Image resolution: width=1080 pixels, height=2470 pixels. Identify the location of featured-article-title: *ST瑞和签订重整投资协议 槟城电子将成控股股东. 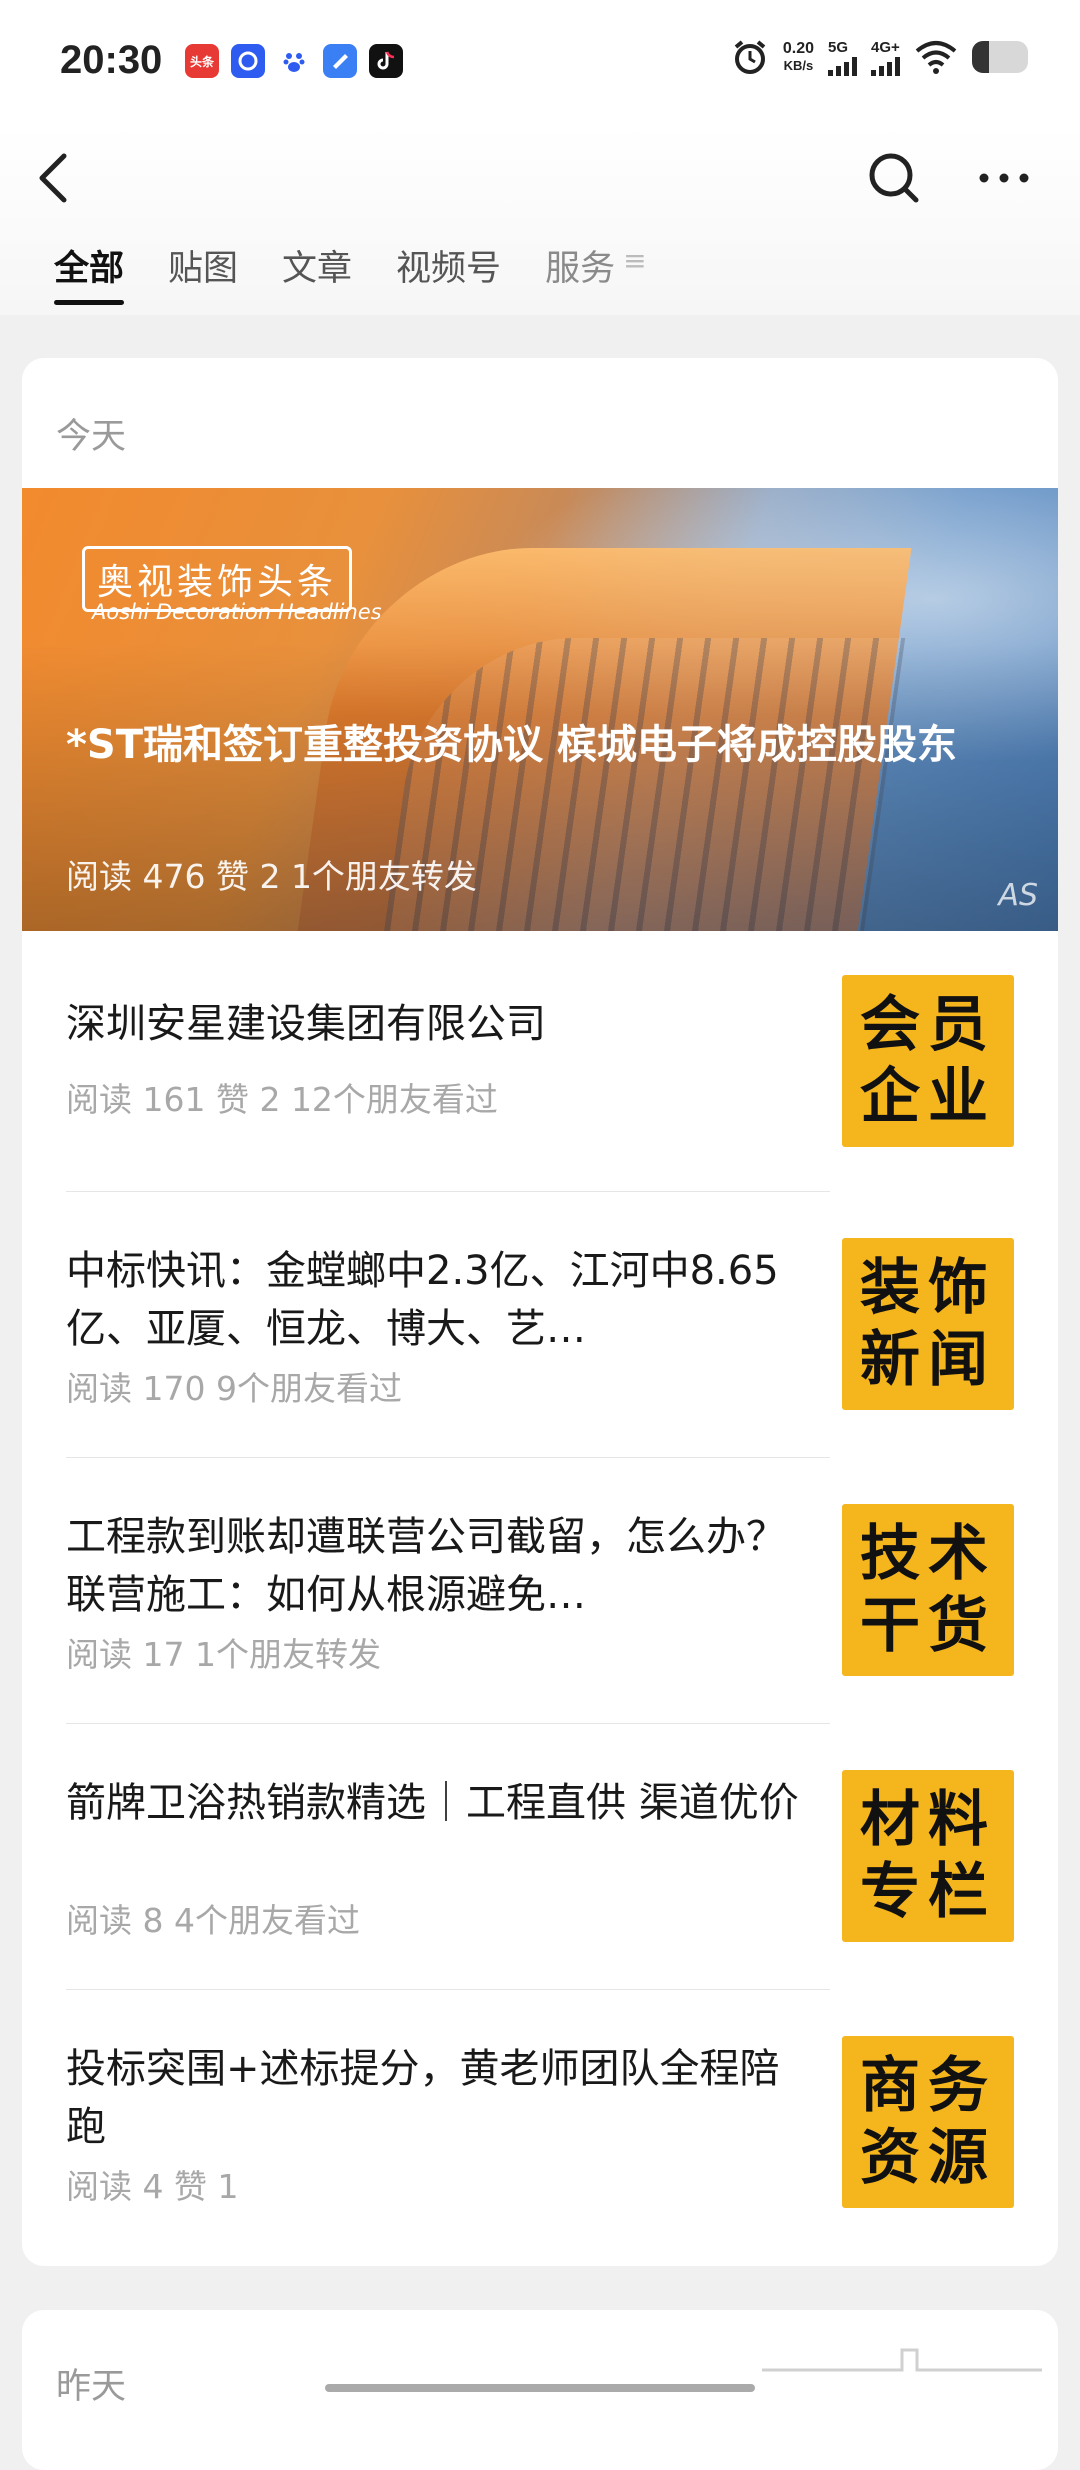
(511, 745).